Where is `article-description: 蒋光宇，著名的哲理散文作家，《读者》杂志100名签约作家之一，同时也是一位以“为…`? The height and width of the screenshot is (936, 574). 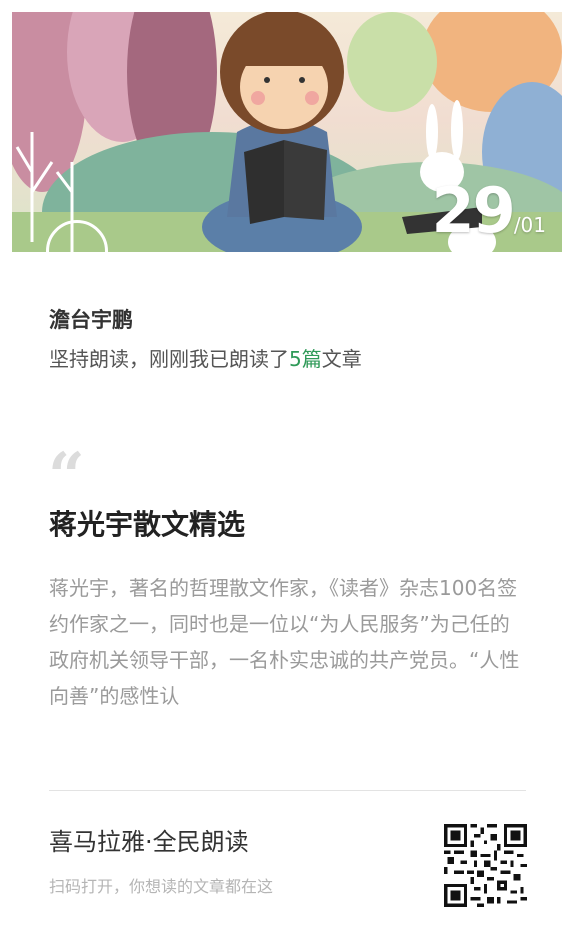
article-description: 蒋光宇，著名的哲理散文作家，《读者》杂志100名签约作家之一，同时也是一位以“为… is located at coordinates (284, 642).